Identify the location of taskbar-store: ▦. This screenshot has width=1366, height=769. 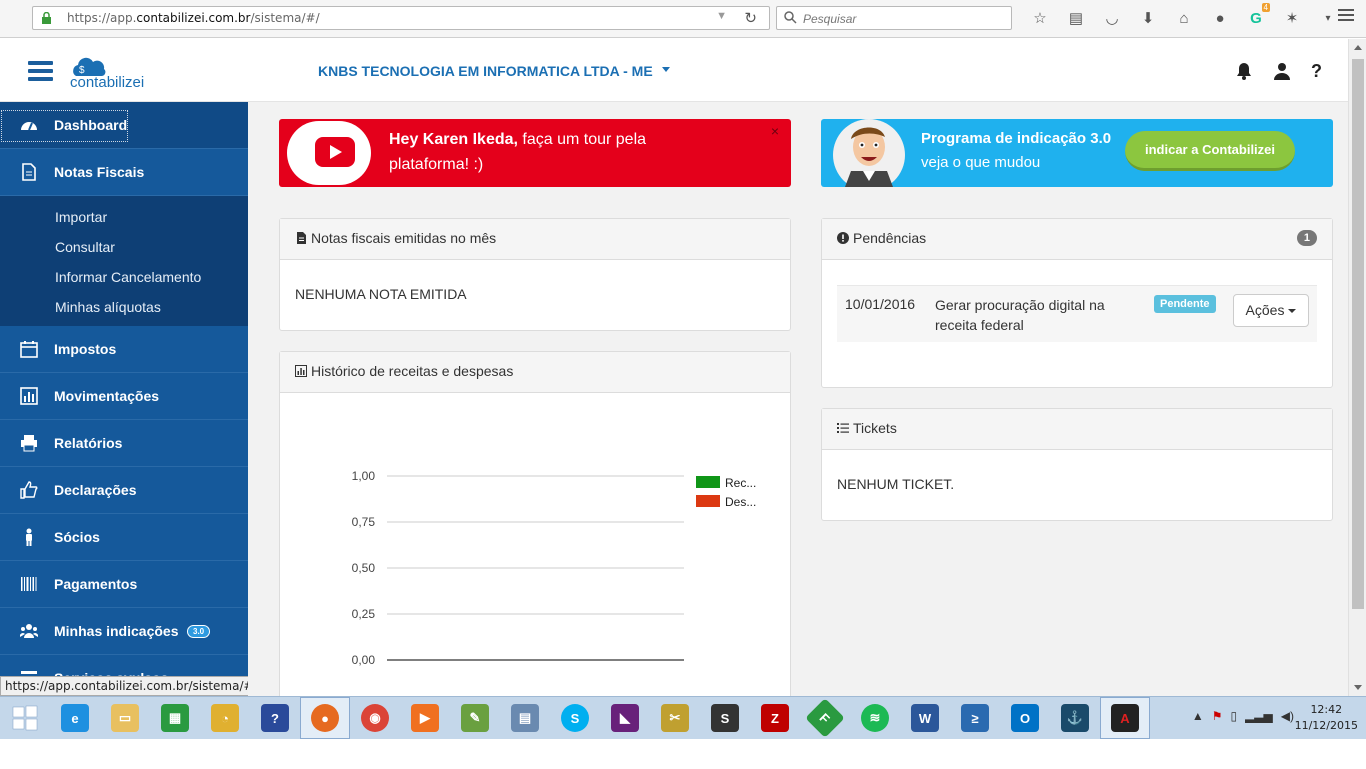
(175, 718).